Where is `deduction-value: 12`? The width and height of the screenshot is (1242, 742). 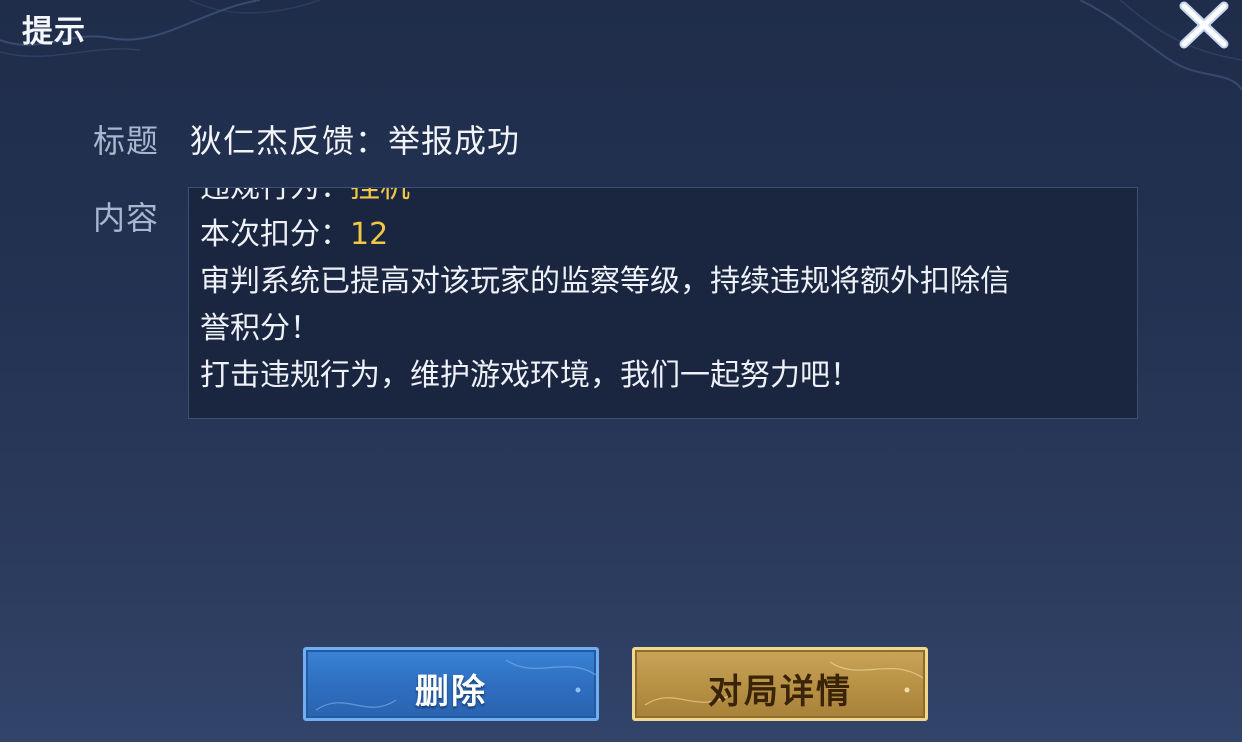 deduction-value: 12 is located at coordinates (369, 234).